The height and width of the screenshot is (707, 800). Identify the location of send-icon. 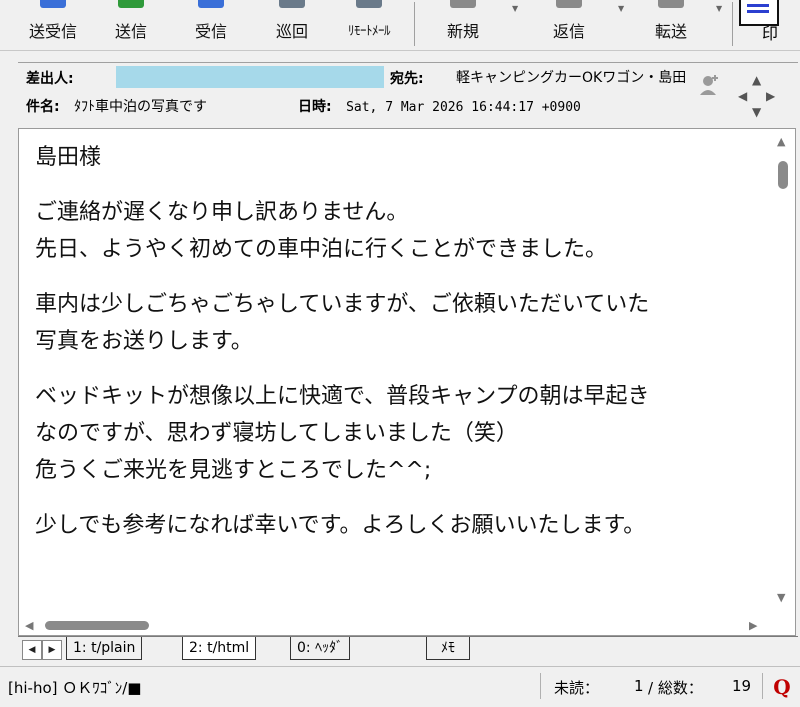
(131, 4).